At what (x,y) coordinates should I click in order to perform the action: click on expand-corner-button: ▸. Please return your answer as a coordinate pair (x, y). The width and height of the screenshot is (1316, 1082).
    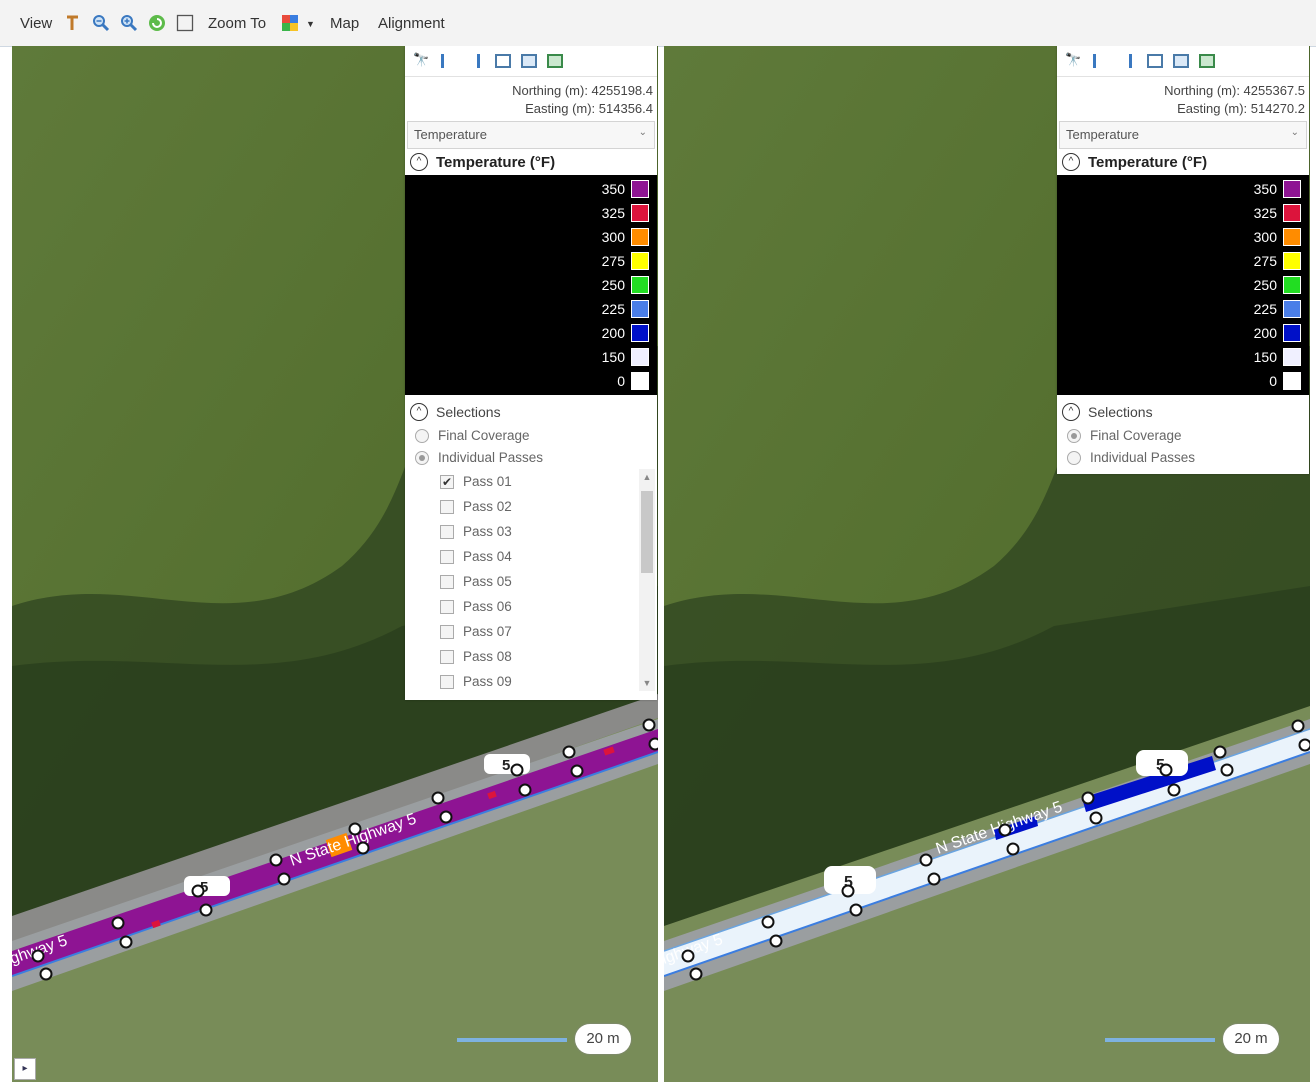
    Looking at the image, I should click on (25, 1069).